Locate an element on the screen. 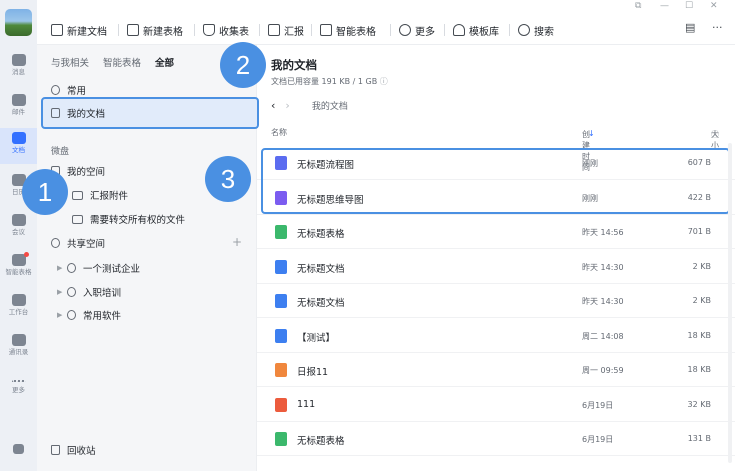  rail-item-workbench: 工作台 is located at coordinates (18, 308).